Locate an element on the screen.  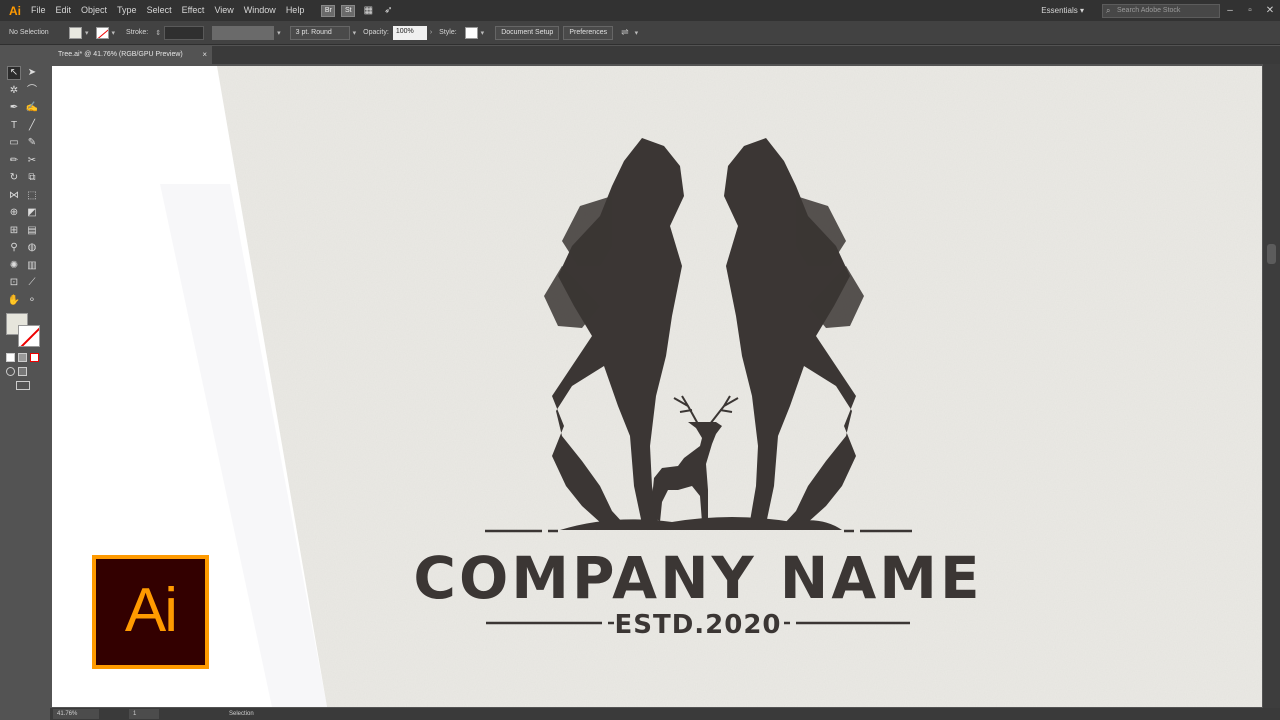
graph-tool-icon: ▥ is located at coordinates (32, 266).